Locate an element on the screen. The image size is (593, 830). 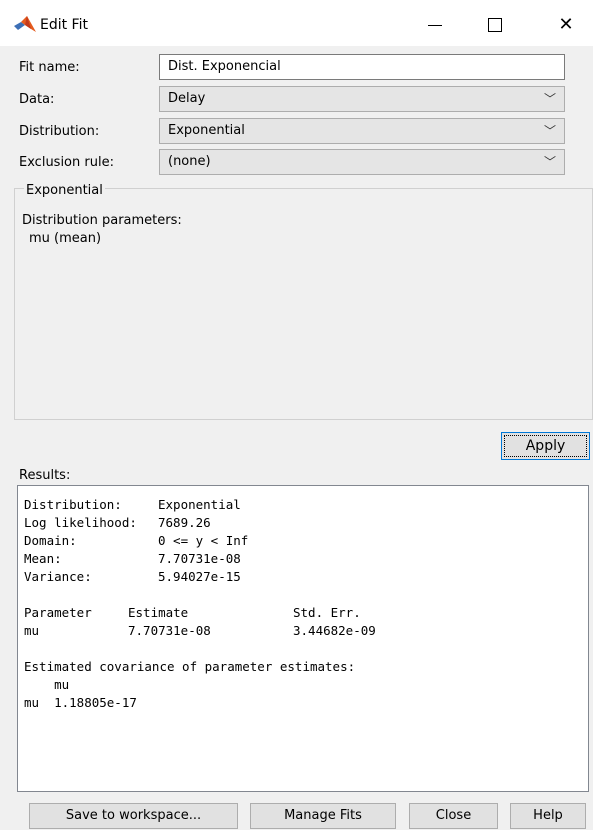
results-line: mu is located at coordinates (47, 684).